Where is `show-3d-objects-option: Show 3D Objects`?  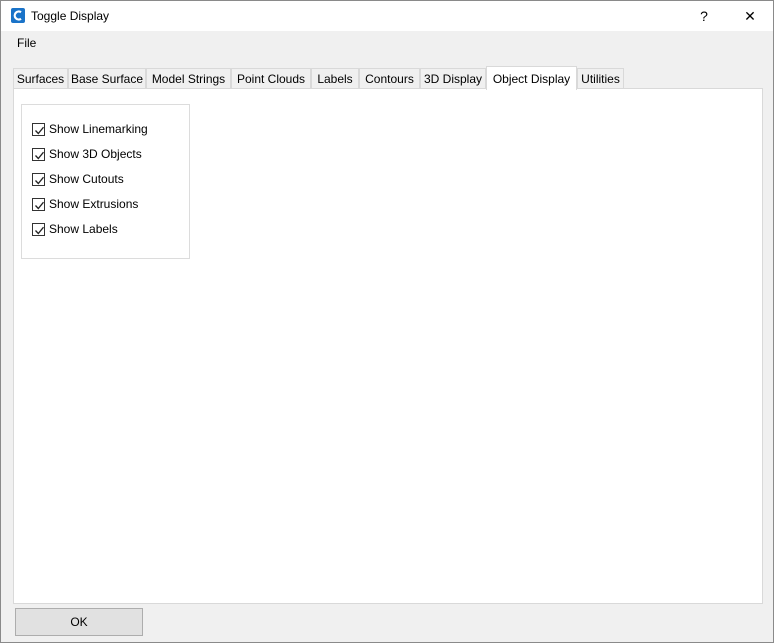 show-3d-objects-option: Show 3D Objects is located at coordinates (87, 154).